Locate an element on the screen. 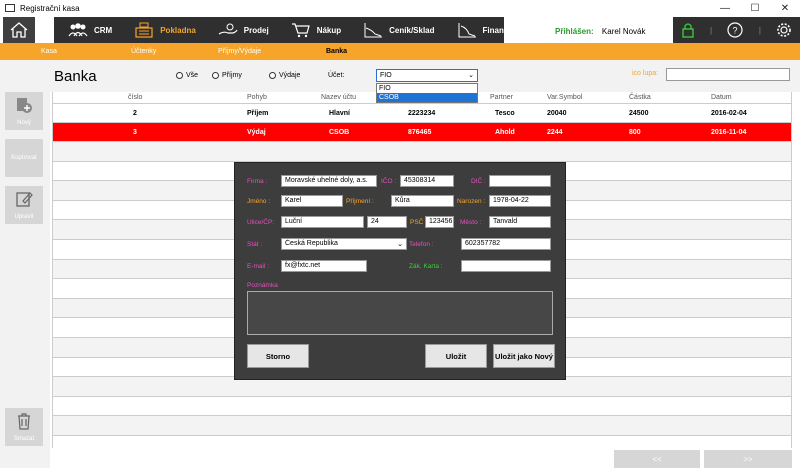 This screenshot has width=800, height=468. ucet-dropdown: FIO CSOB is located at coordinates (427, 93).